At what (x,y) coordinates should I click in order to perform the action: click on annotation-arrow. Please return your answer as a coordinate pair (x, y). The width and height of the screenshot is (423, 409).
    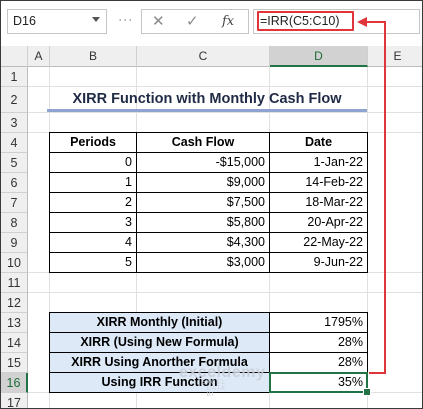
    Looking at the image, I should click on (371, 195).